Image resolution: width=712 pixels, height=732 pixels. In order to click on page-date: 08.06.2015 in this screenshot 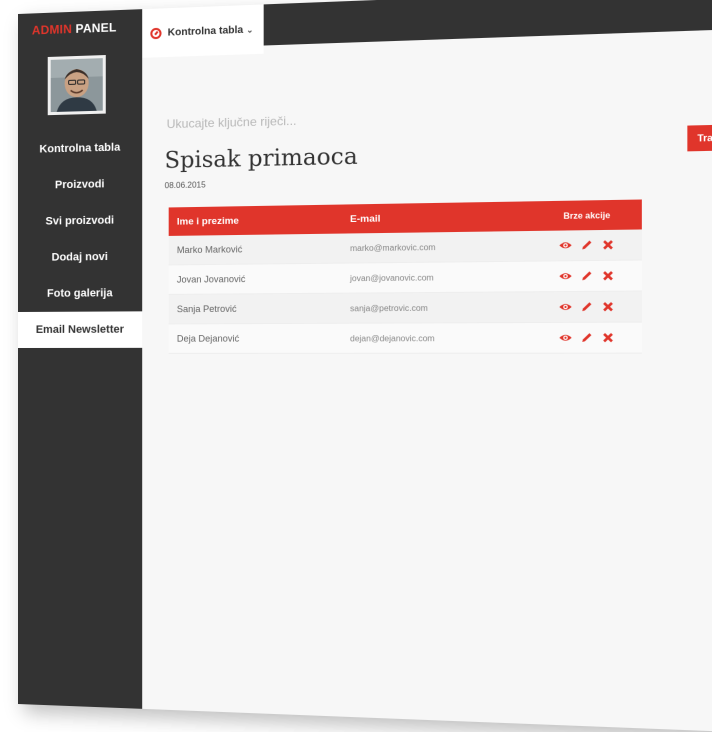, I will do `click(185, 185)`.